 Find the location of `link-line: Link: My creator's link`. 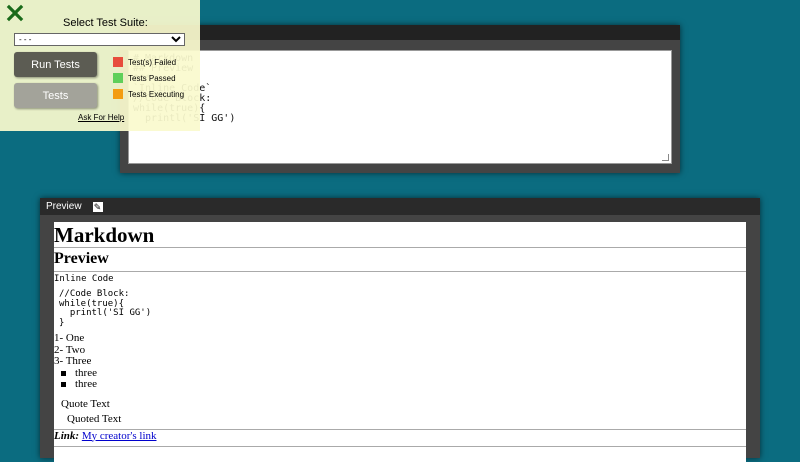

link-line: Link: My creator's link is located at coordinates (400, 437).